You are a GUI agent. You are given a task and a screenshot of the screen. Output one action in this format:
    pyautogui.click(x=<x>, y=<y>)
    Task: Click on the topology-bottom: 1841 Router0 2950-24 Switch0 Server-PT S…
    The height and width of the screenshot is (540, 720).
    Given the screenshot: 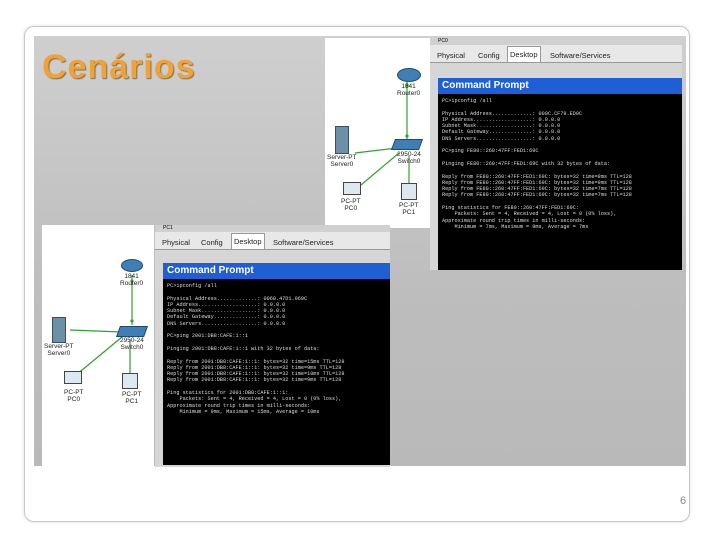 What is the action you would take?
    pyautogui.click(x=98, y=346)
    